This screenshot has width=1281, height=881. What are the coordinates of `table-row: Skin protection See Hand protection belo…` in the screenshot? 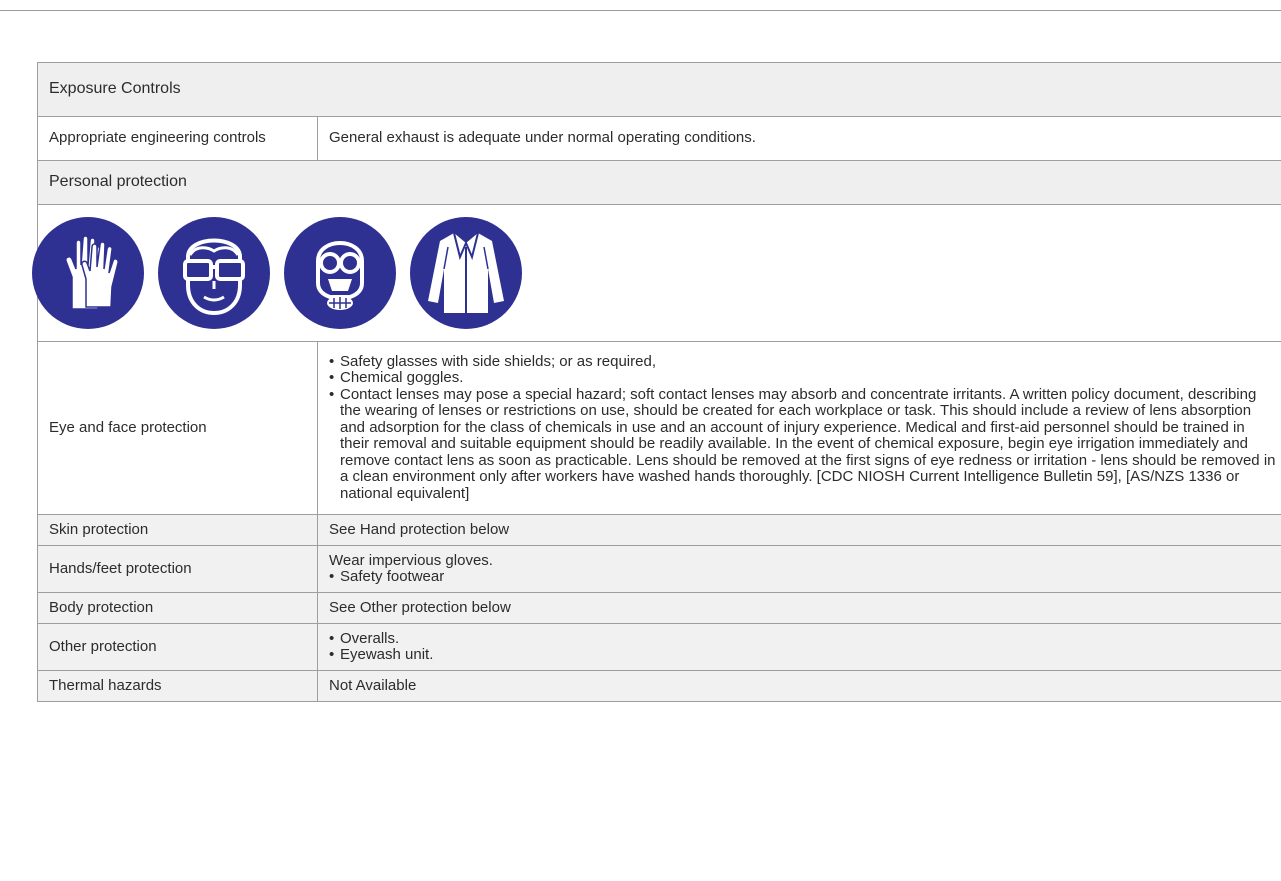 It's located at (659, 530).